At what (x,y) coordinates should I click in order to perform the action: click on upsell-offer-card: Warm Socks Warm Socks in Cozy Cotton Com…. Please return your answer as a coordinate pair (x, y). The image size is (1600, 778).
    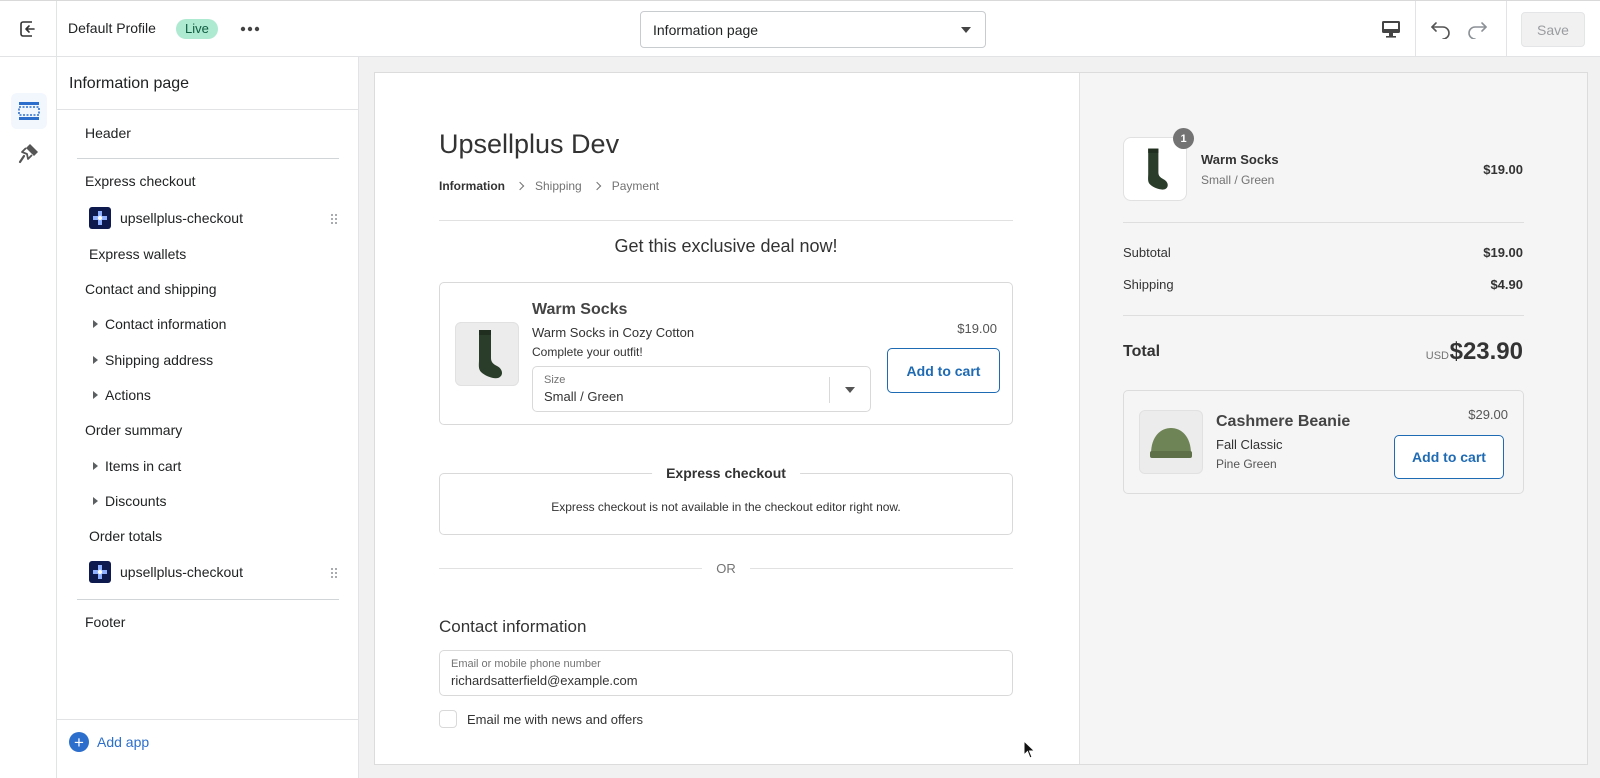
    Looking at the image, I should click on (726, 353).